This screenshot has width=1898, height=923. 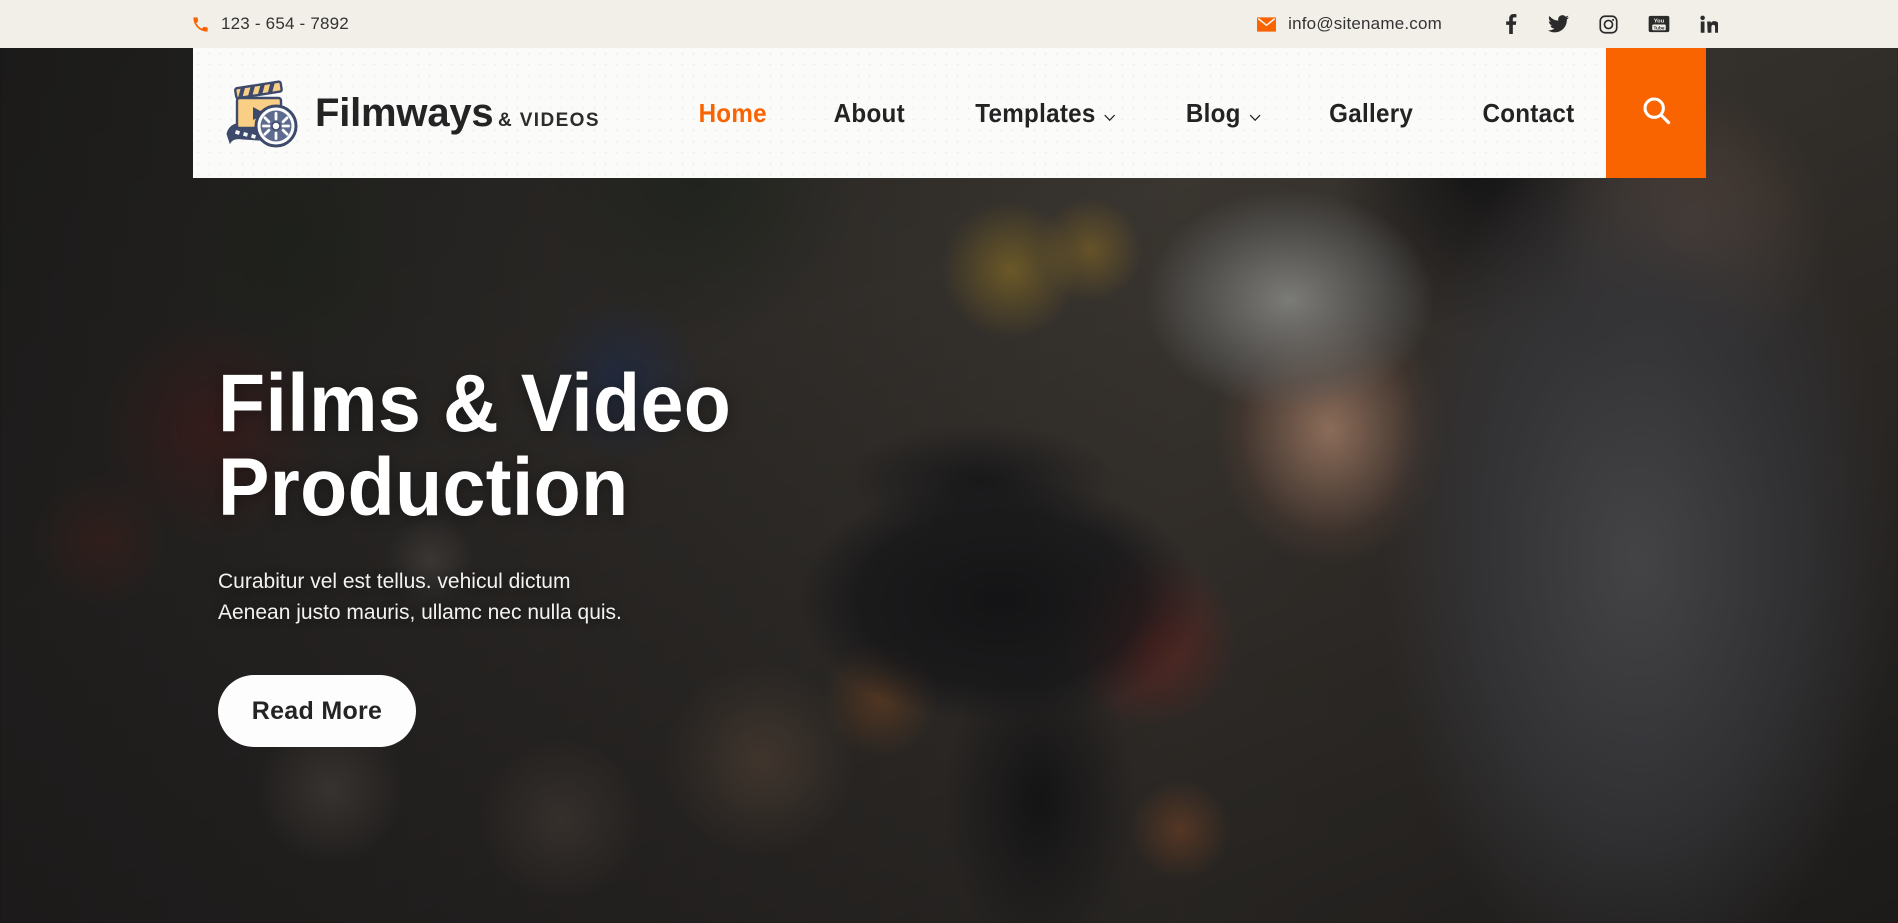 What do you see at coordinates (1511, 24) in the screenshot?
I see `facebook-icon` at bounding box center [1511, 24].